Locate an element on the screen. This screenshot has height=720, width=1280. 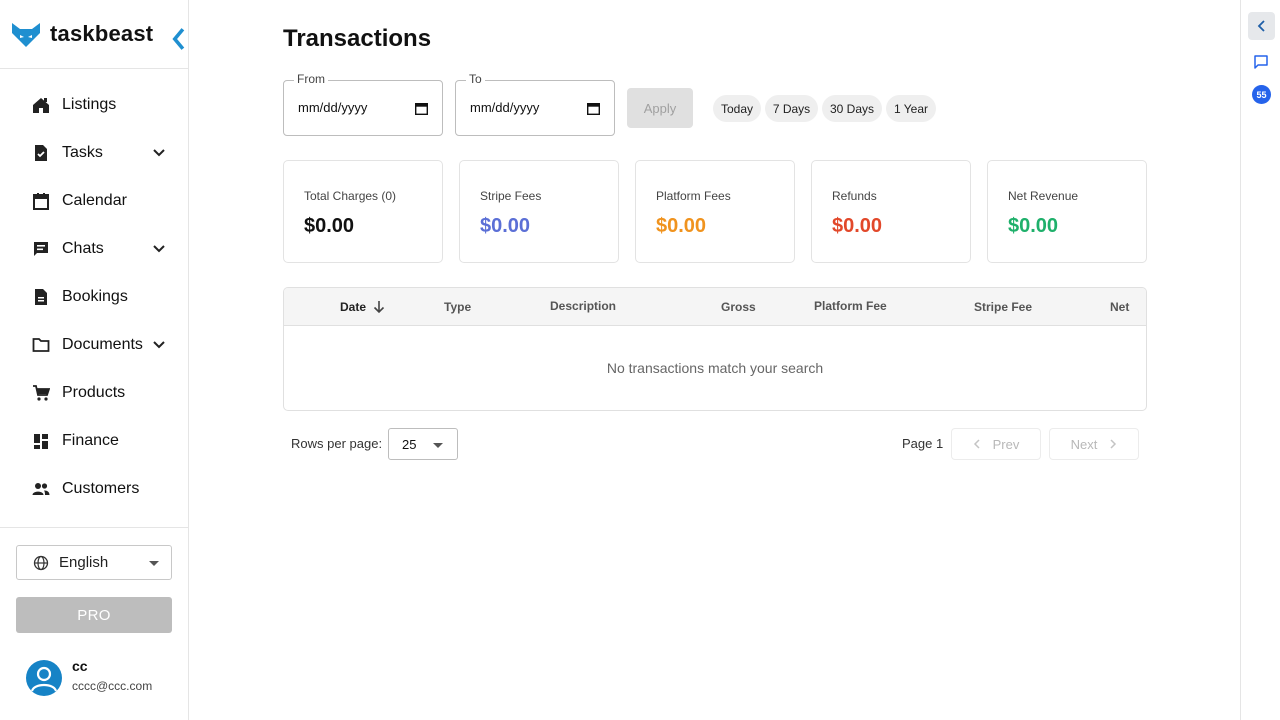
people-icon is located at coordinates (41, 489).